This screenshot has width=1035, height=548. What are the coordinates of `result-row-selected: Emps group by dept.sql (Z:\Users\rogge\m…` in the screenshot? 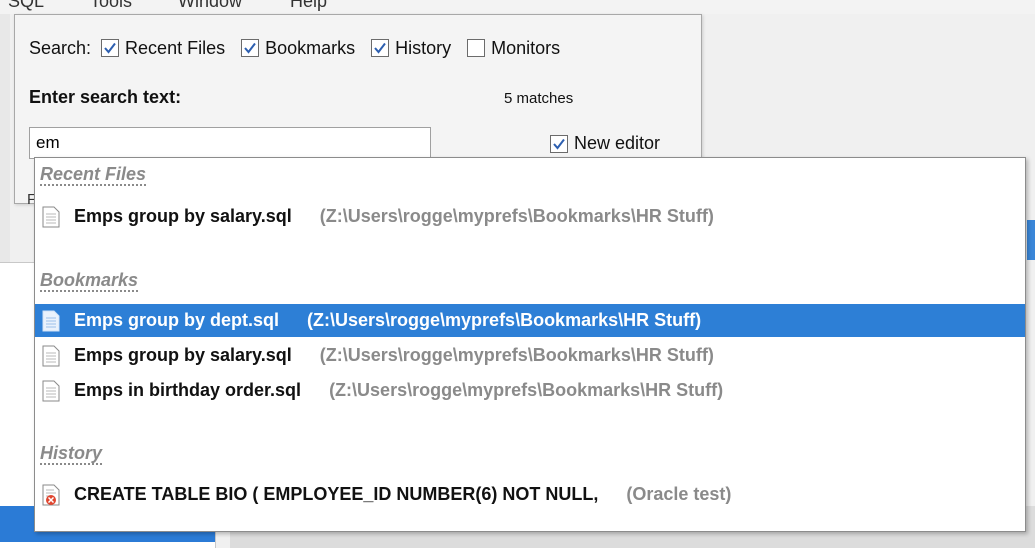 It's located at (530, 320).